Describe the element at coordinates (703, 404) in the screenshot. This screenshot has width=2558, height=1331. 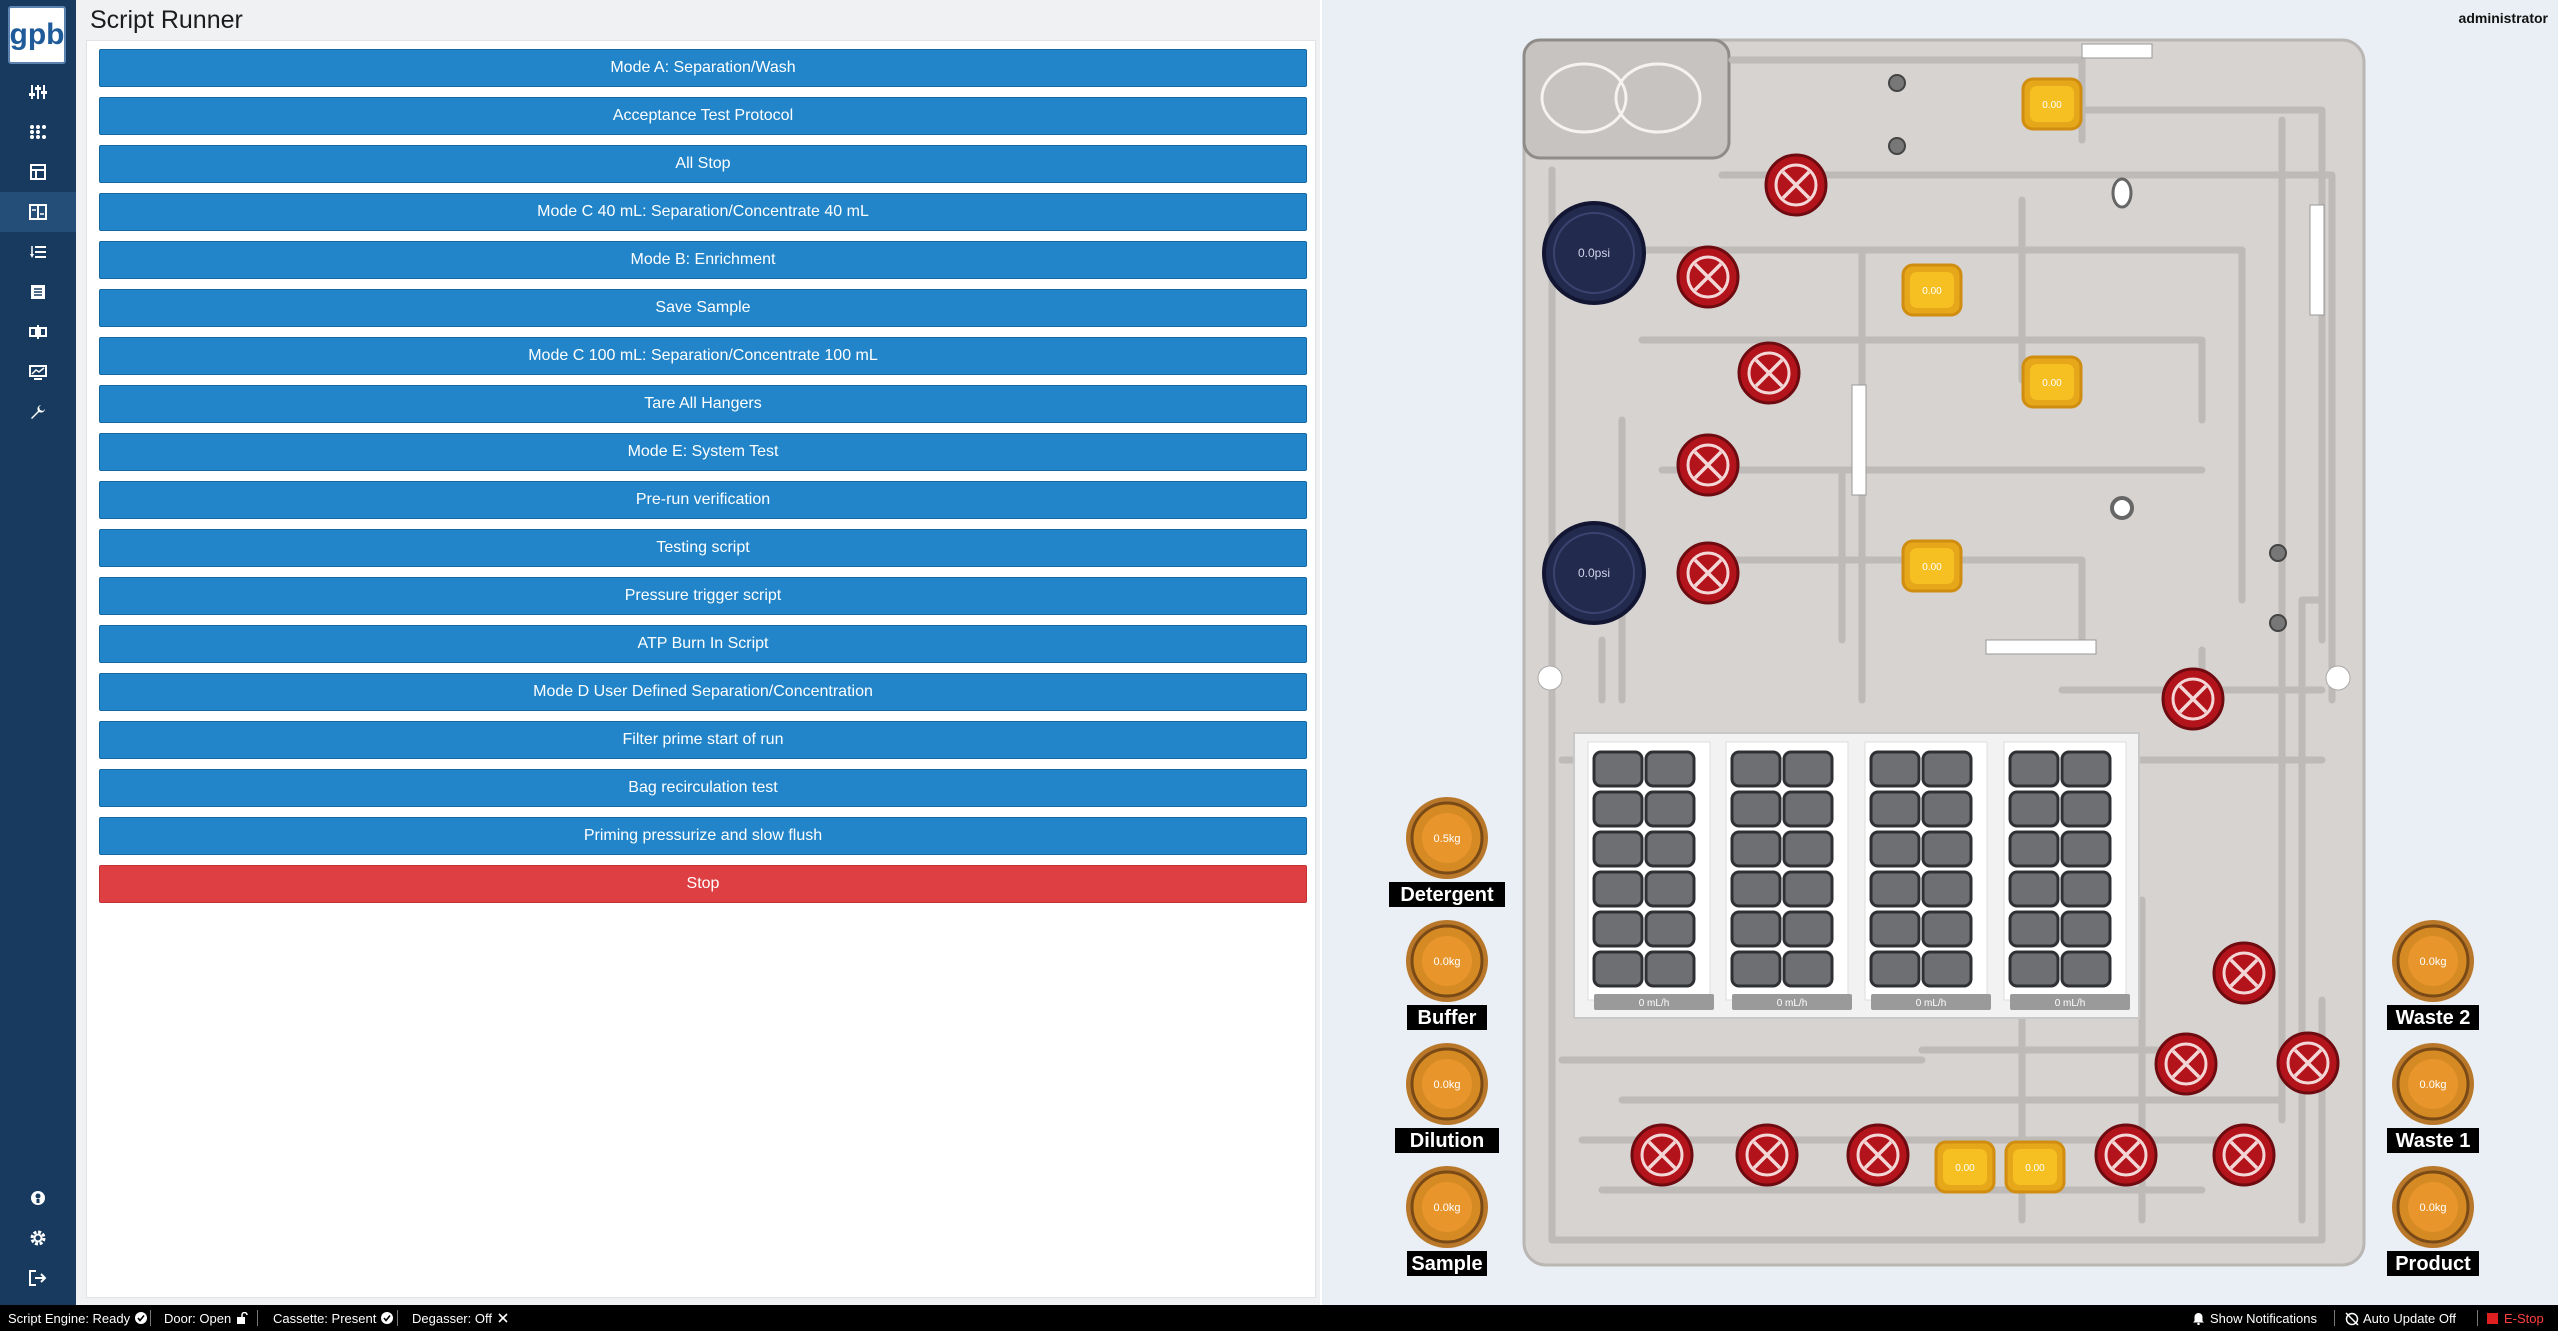
I see `script-button: Tare All Hangers` at that location.